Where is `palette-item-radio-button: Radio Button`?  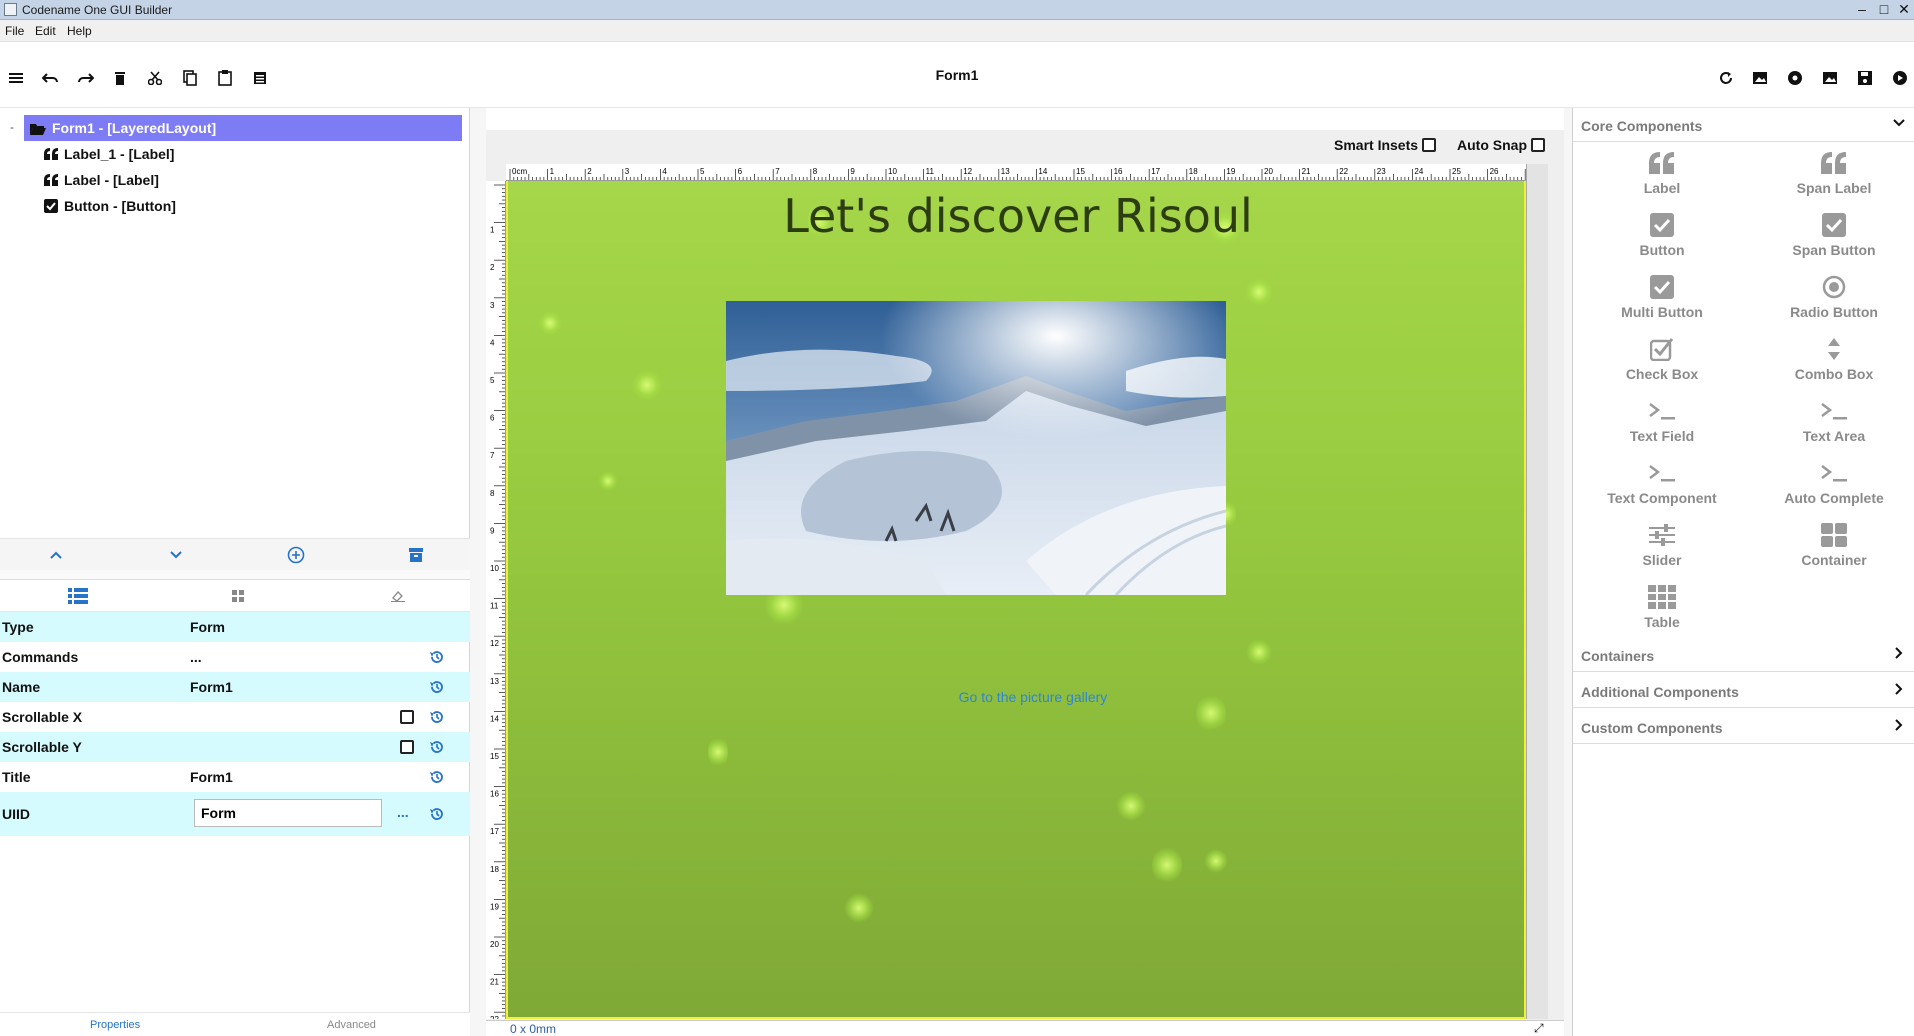 palette-item-radio-button: Radio Button is located at coordinates (1834, 298).